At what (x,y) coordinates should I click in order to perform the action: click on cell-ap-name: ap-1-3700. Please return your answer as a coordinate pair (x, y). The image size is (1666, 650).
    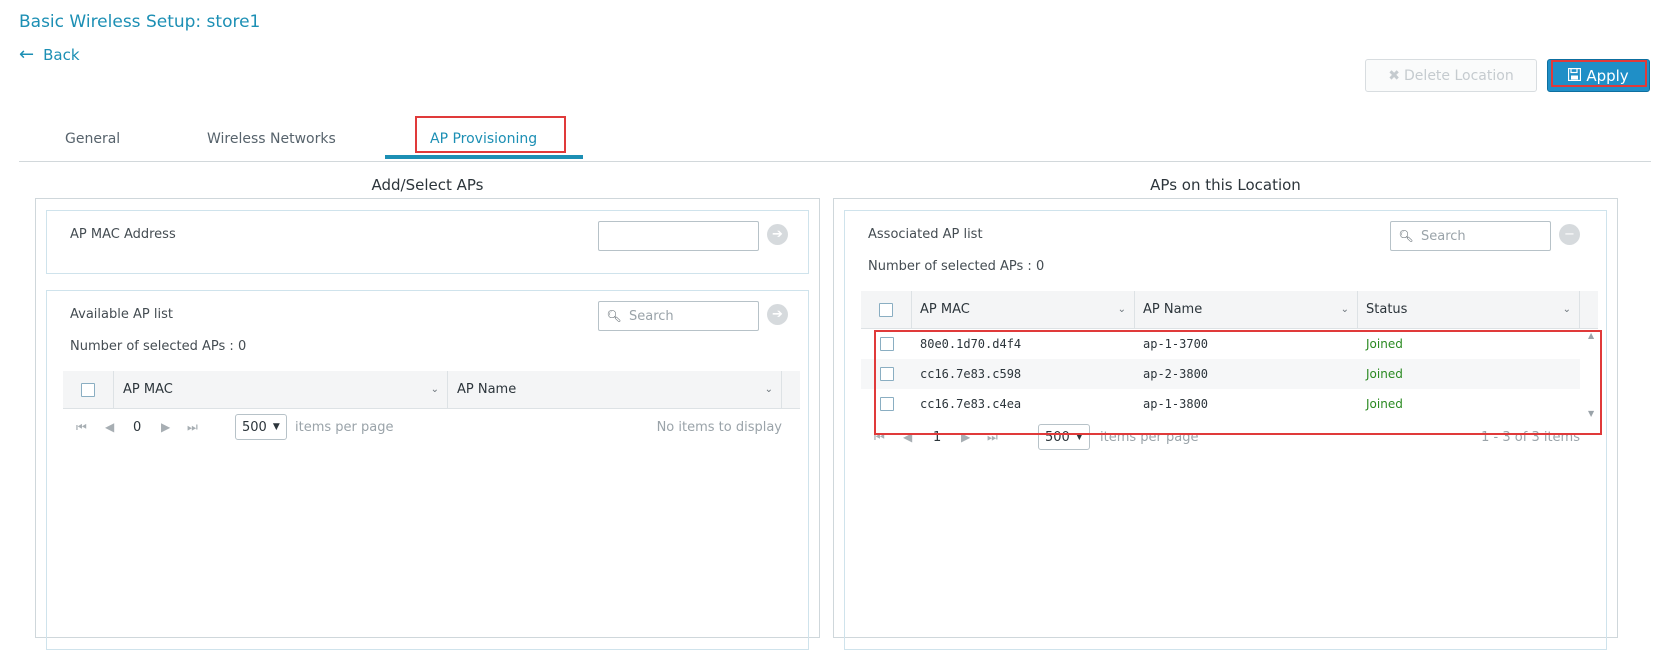
    Looking at the image, I should click on (1176, 344).